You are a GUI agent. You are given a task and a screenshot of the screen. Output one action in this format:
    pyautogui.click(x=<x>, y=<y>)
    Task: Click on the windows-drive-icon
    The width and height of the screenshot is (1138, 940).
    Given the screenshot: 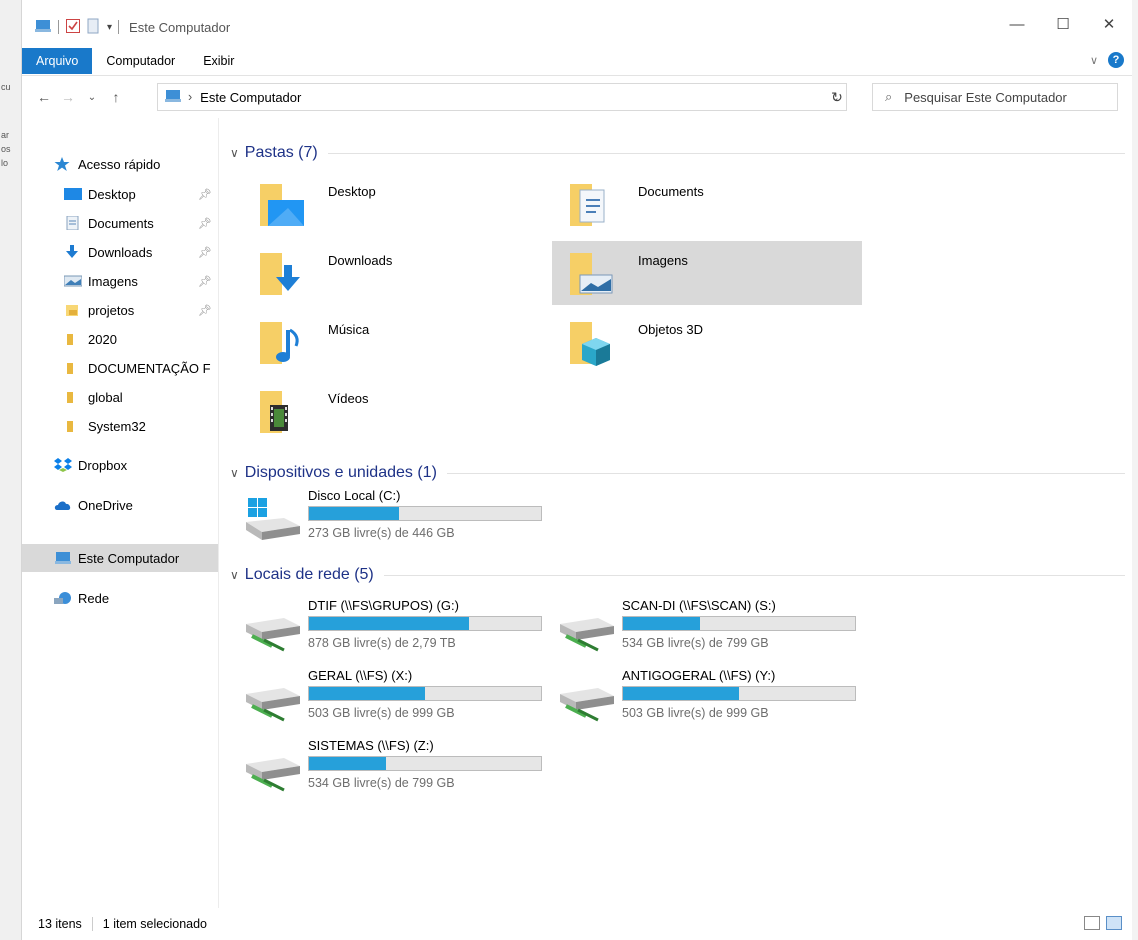 What is the action you would take?
    pyautogui.click(x=272, y=519)
    